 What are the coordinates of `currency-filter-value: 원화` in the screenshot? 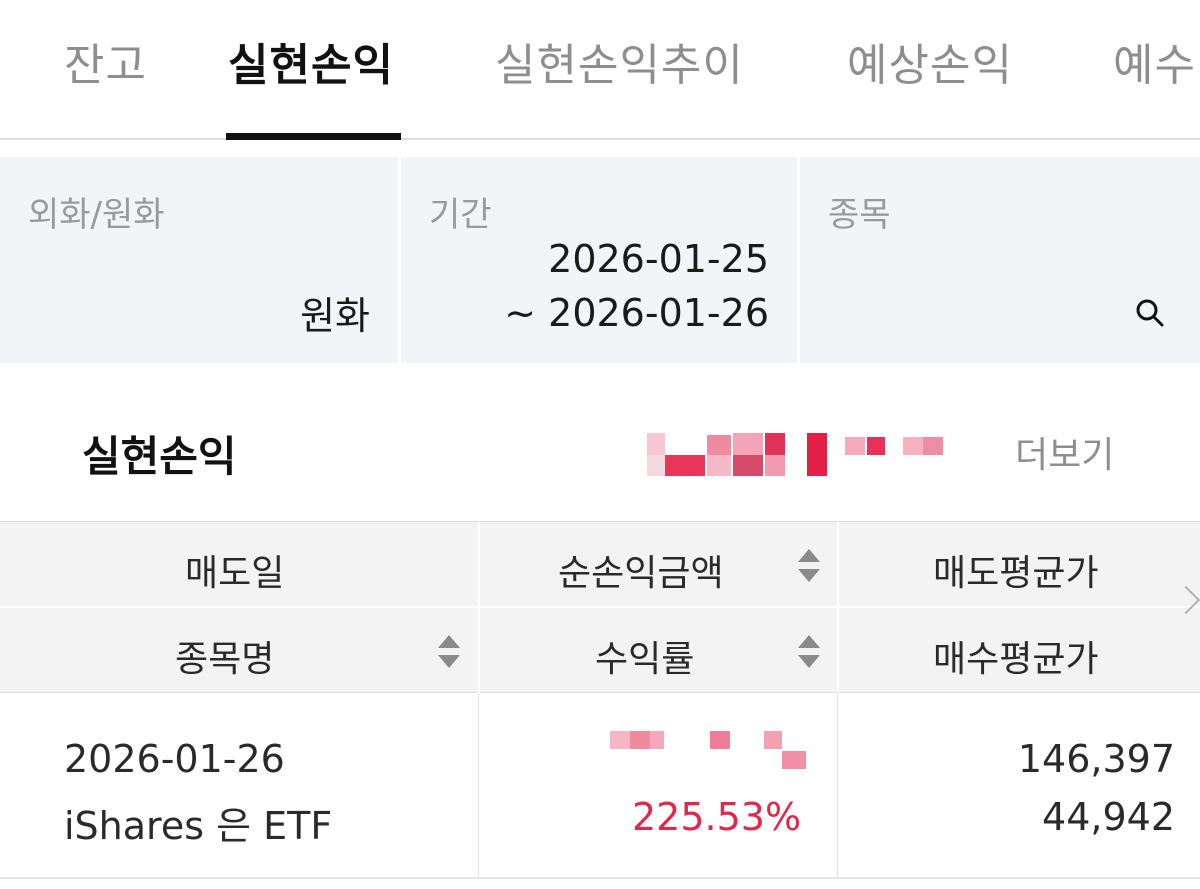 It's located at (335, 316).